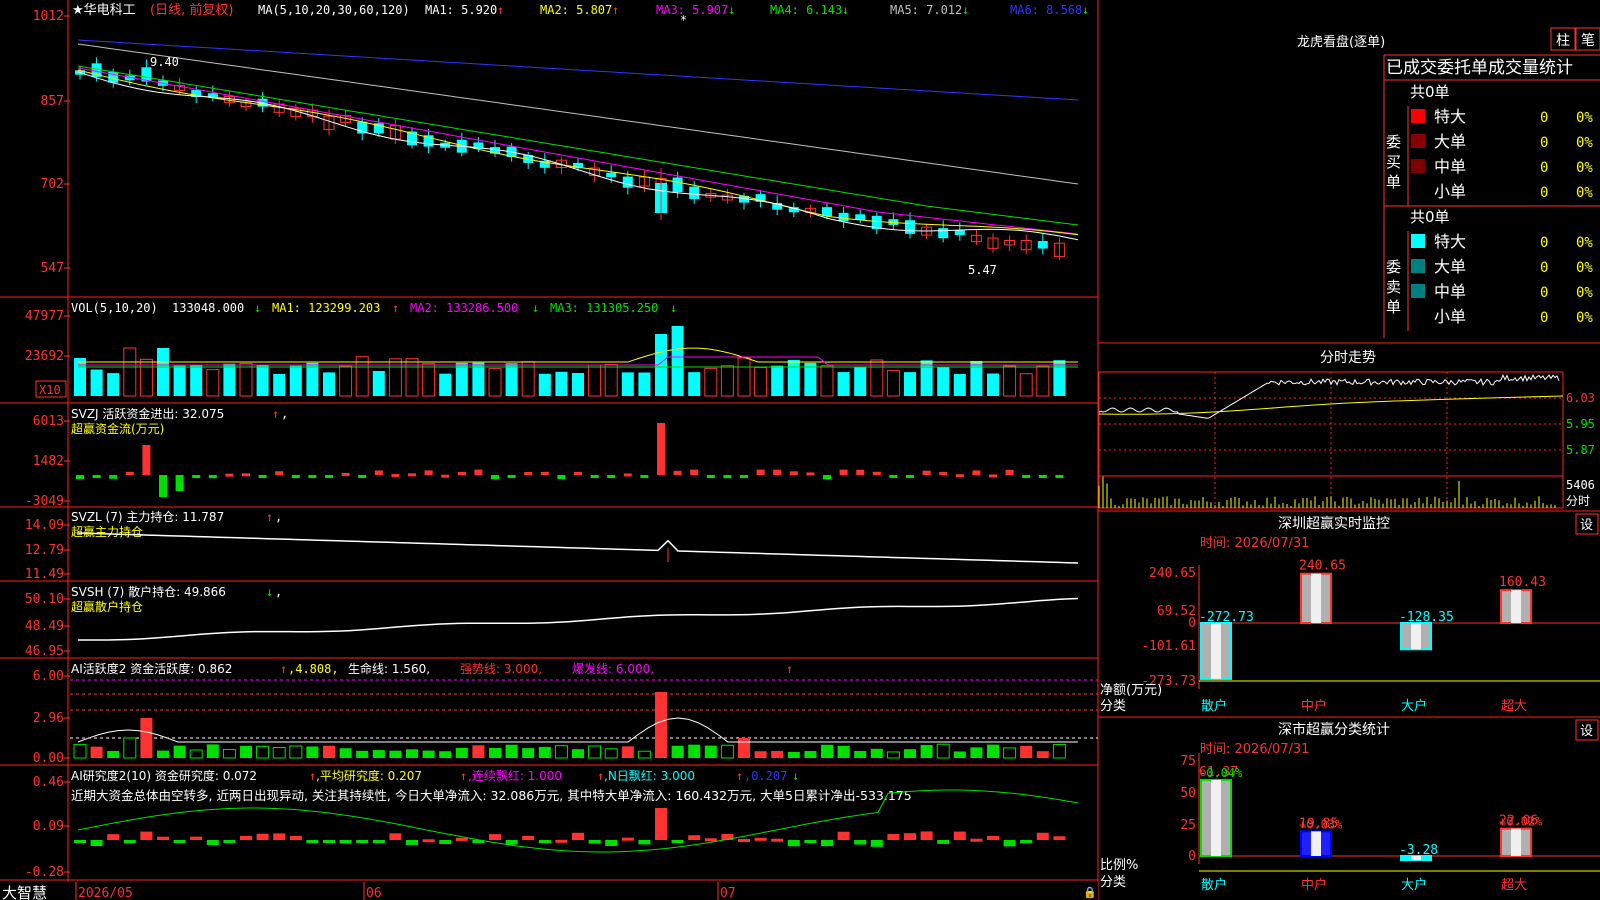  What do you see at coordinates (313, 669) in the screenshot?
I see `ai1-value2: ,4.808,` at bounding box center [313, 669].